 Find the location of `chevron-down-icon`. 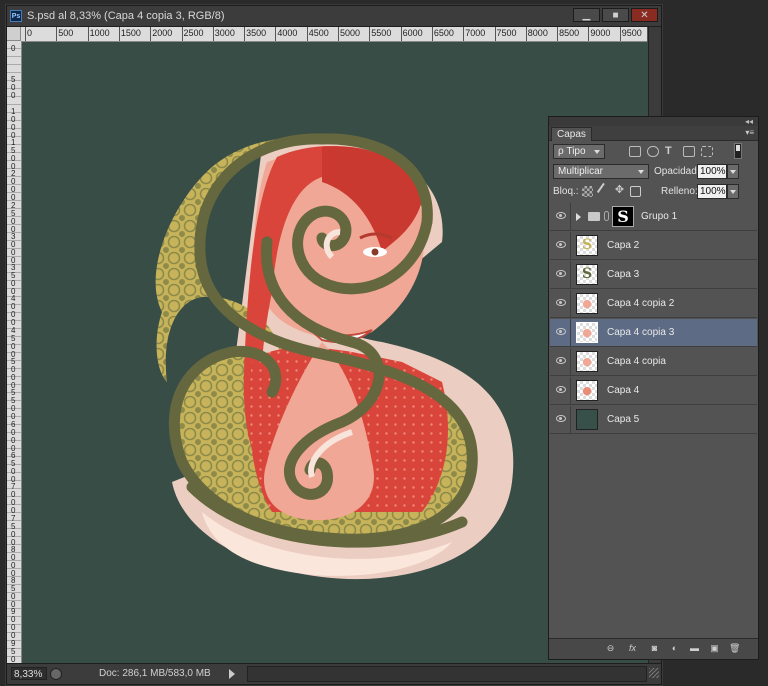

chevron-down-icon is located at coordinates (597, 152).